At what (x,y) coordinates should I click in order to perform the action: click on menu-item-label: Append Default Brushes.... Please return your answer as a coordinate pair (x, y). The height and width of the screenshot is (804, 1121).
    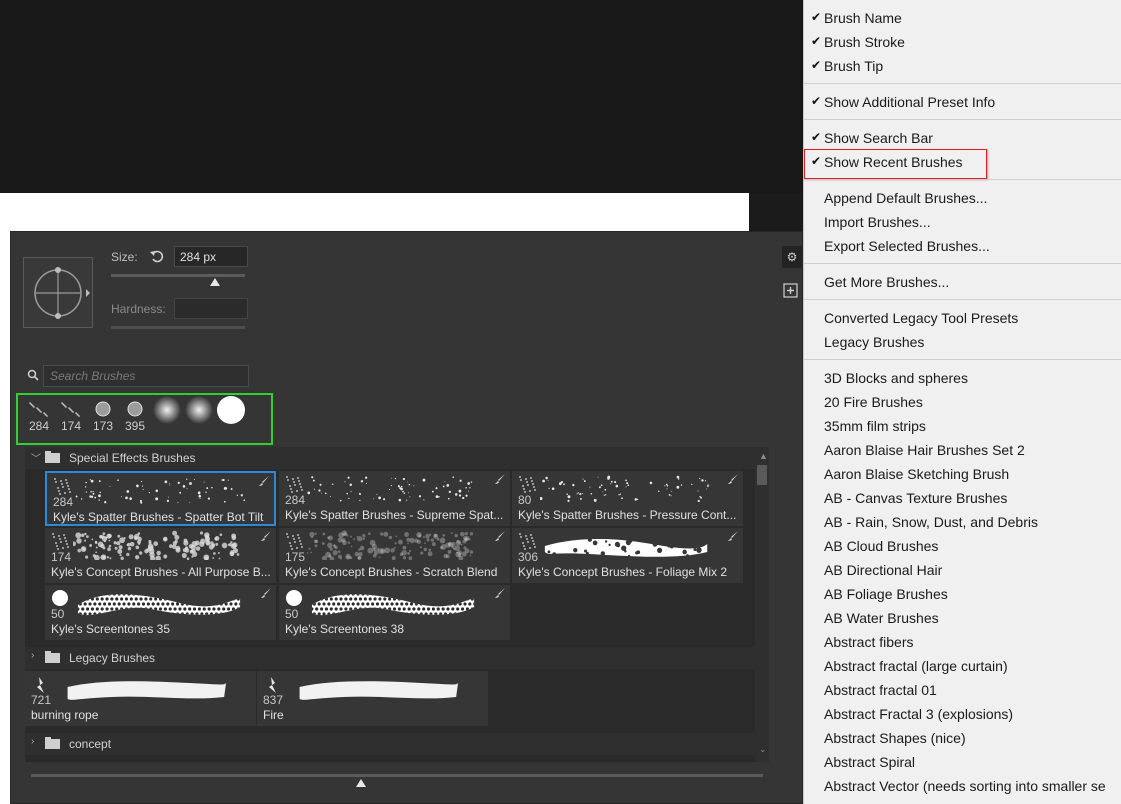
    Looking at the image, I should click on (906, 198).